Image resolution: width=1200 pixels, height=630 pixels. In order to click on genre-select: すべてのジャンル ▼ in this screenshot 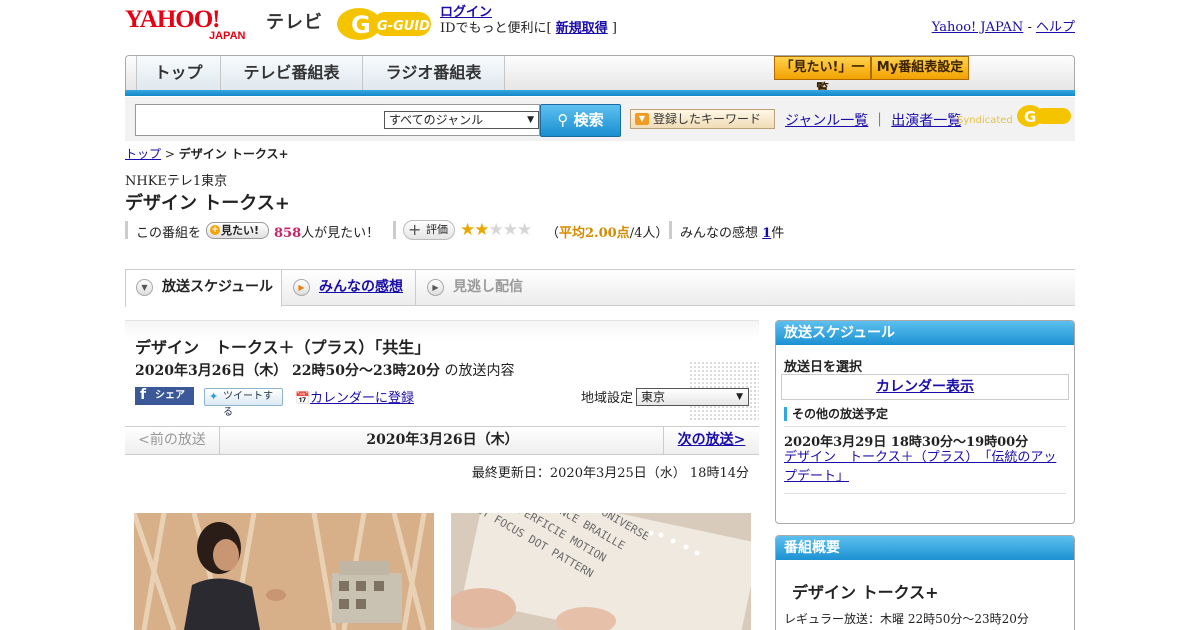, I will do `click(461, 120)`.